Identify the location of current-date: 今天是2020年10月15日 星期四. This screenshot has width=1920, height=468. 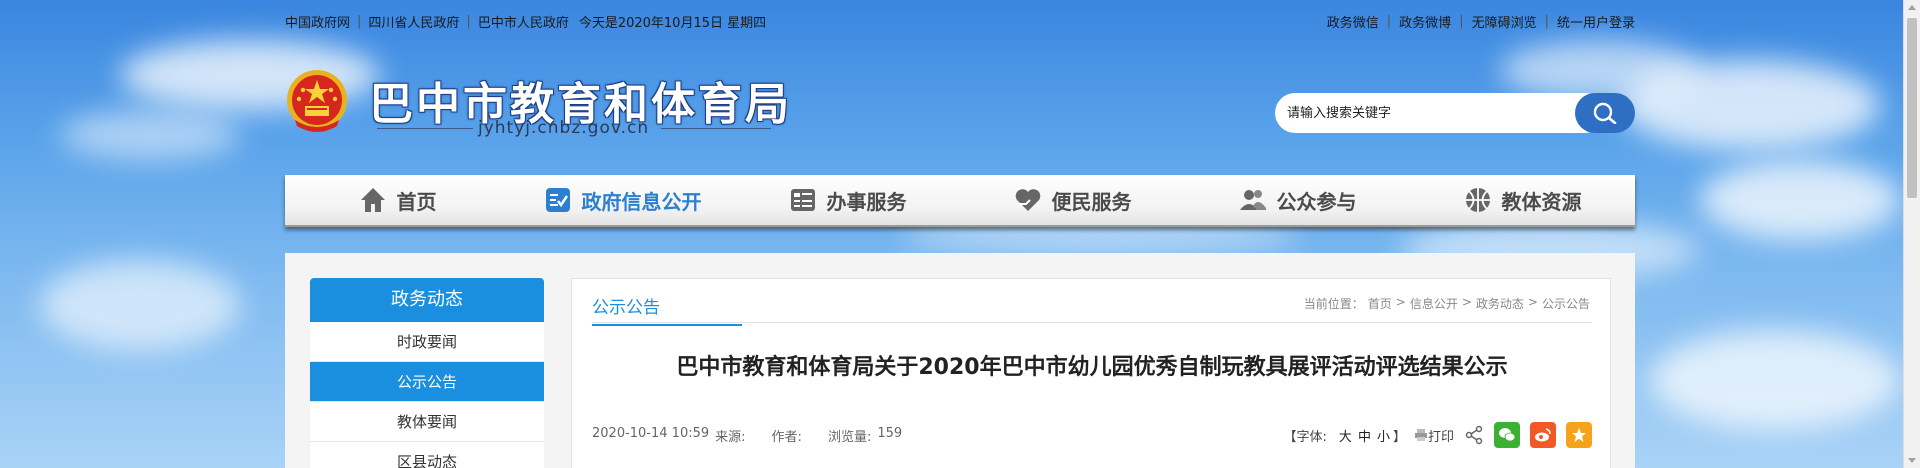
(672, 23).